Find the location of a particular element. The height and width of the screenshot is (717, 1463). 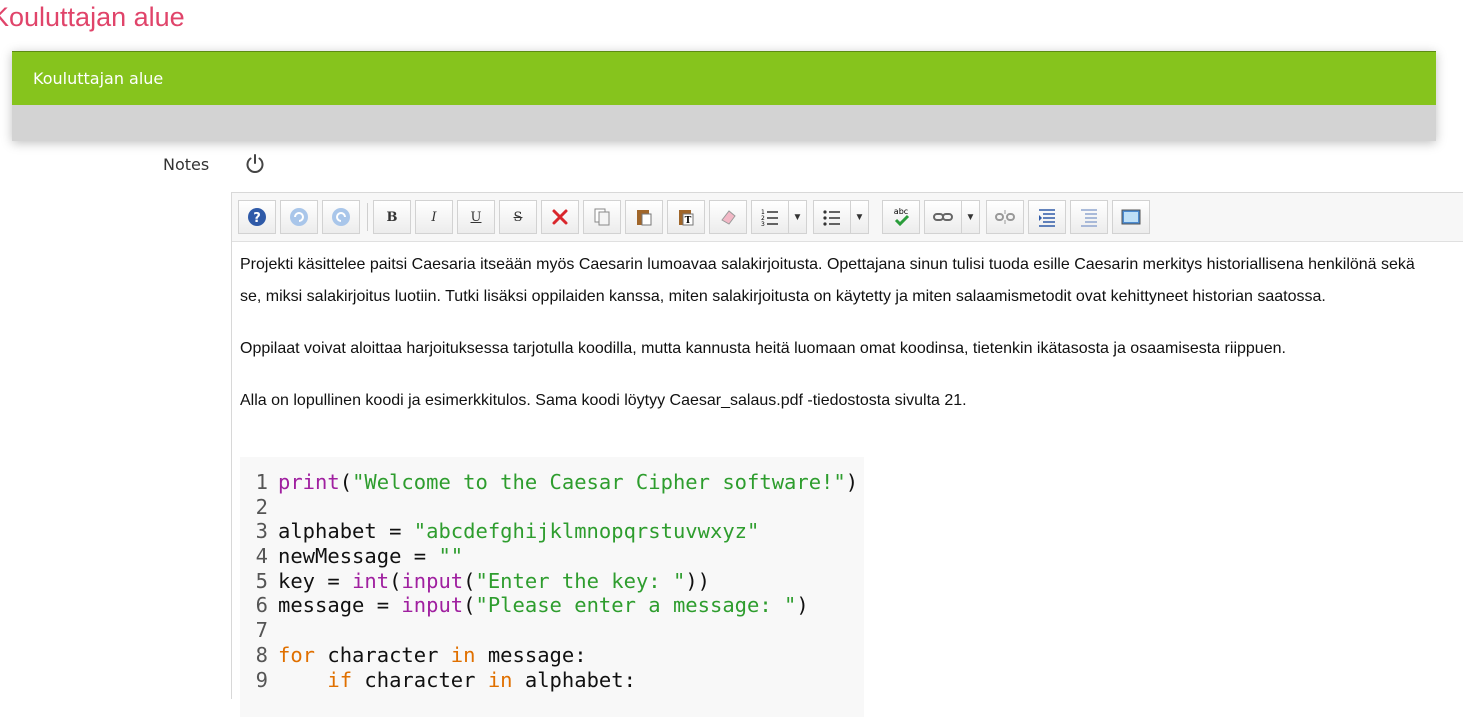

unlink-icon is located at coordinates (1005, 217).